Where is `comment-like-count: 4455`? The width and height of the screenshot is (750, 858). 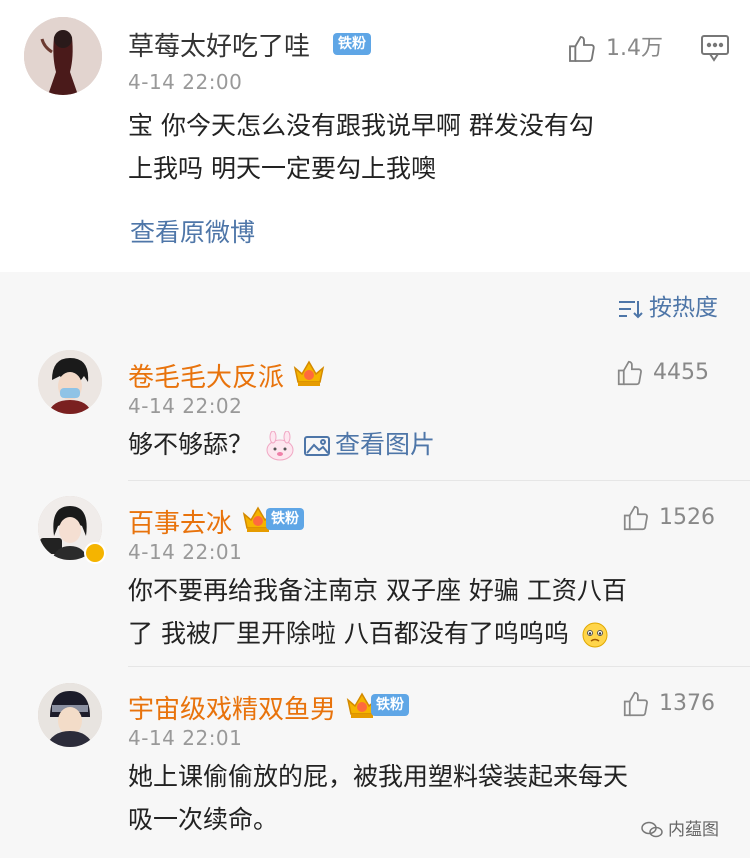 comment-like-count: 4455 is located at coordinates (681, 372).